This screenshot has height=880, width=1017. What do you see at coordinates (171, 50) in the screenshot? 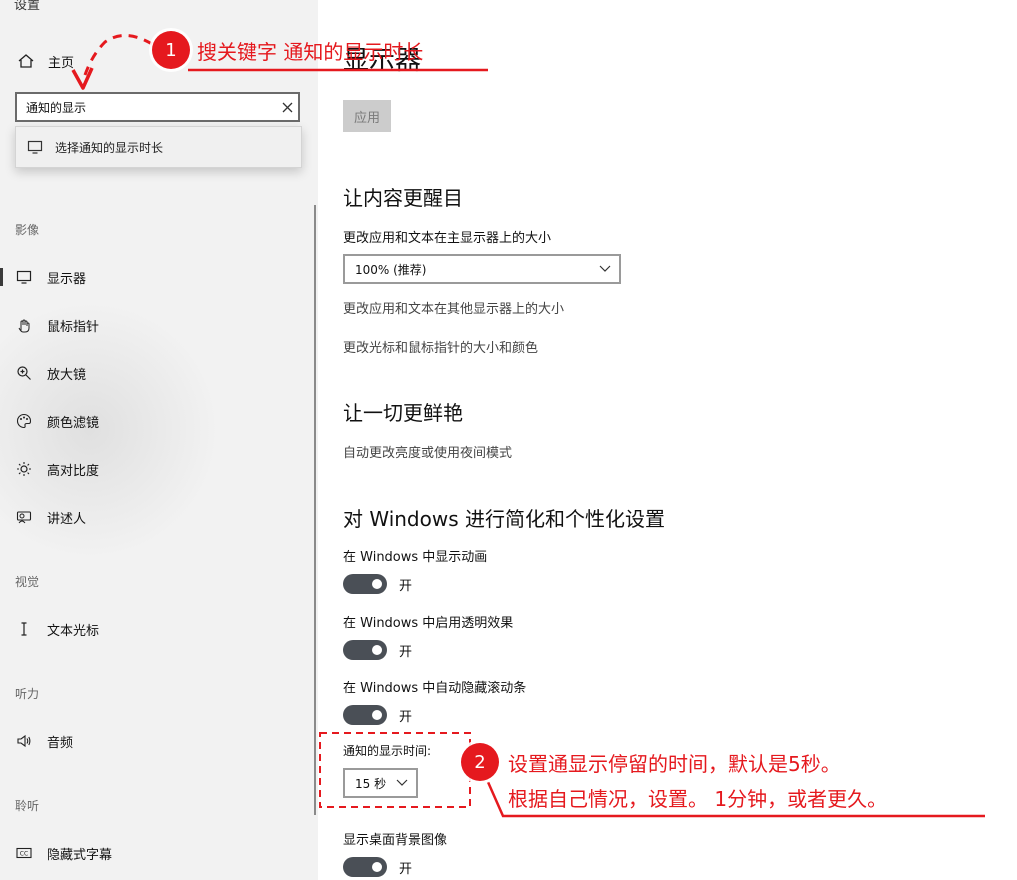
I see `annotation-badge-1: 1` at bounding box center [171, 50].